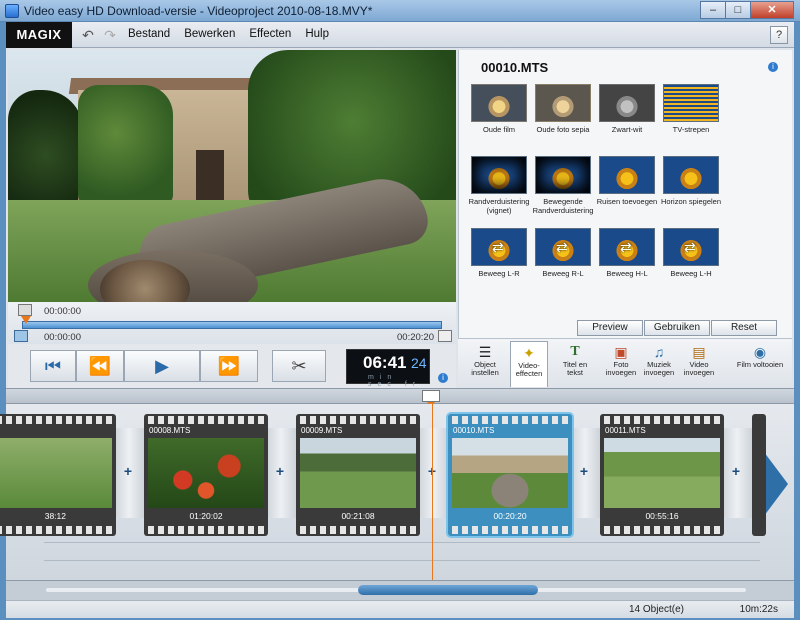  I want to click on scrollbar-thumb, so click(448, 590).